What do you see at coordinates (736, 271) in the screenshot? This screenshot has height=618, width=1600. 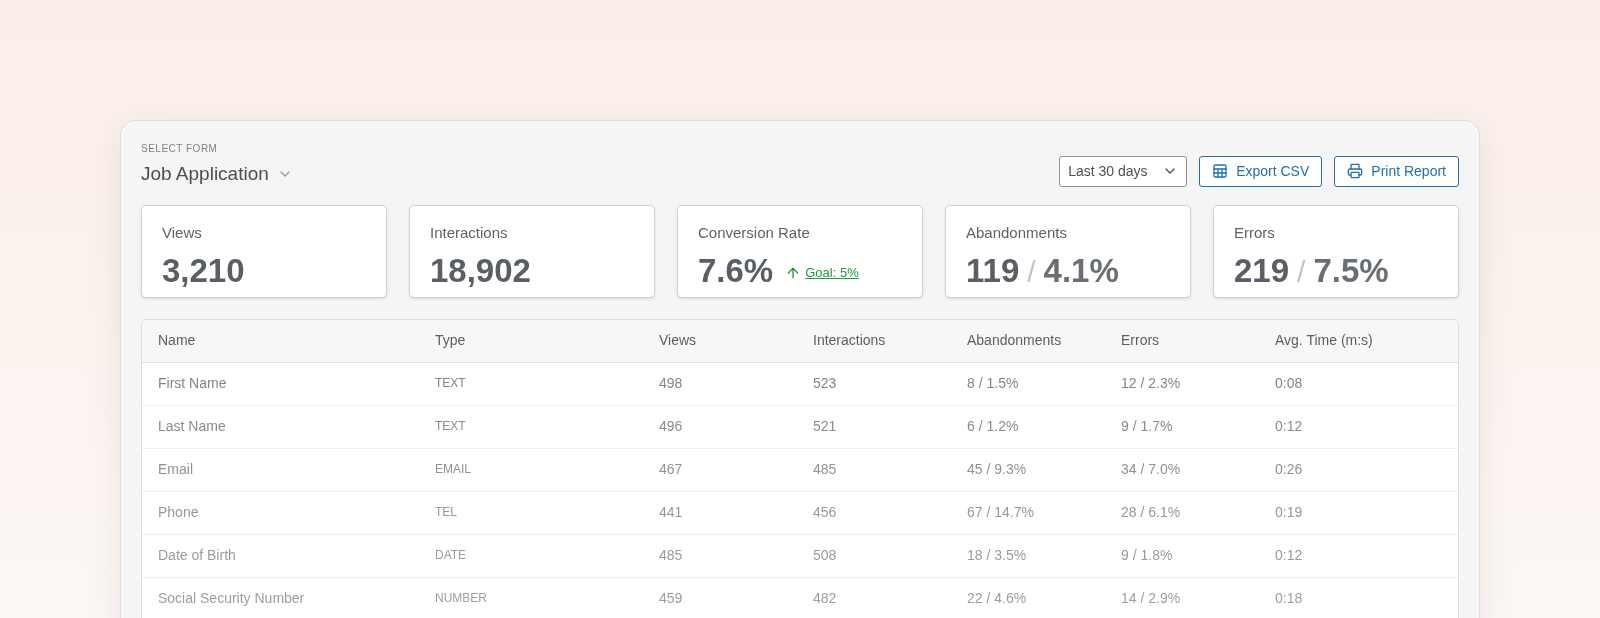 I see `metric-value: 7.6%` at bounding box center [736, 271].